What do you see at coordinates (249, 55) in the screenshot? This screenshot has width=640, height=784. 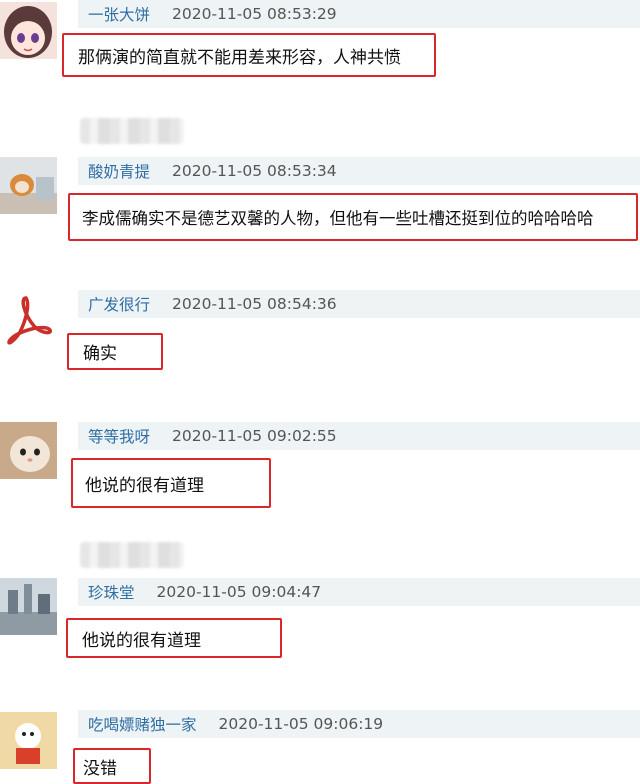 I see `comment-text: 那俩演的简直就不能用差来形容，人神共愤` at bounding box center [249, 55].